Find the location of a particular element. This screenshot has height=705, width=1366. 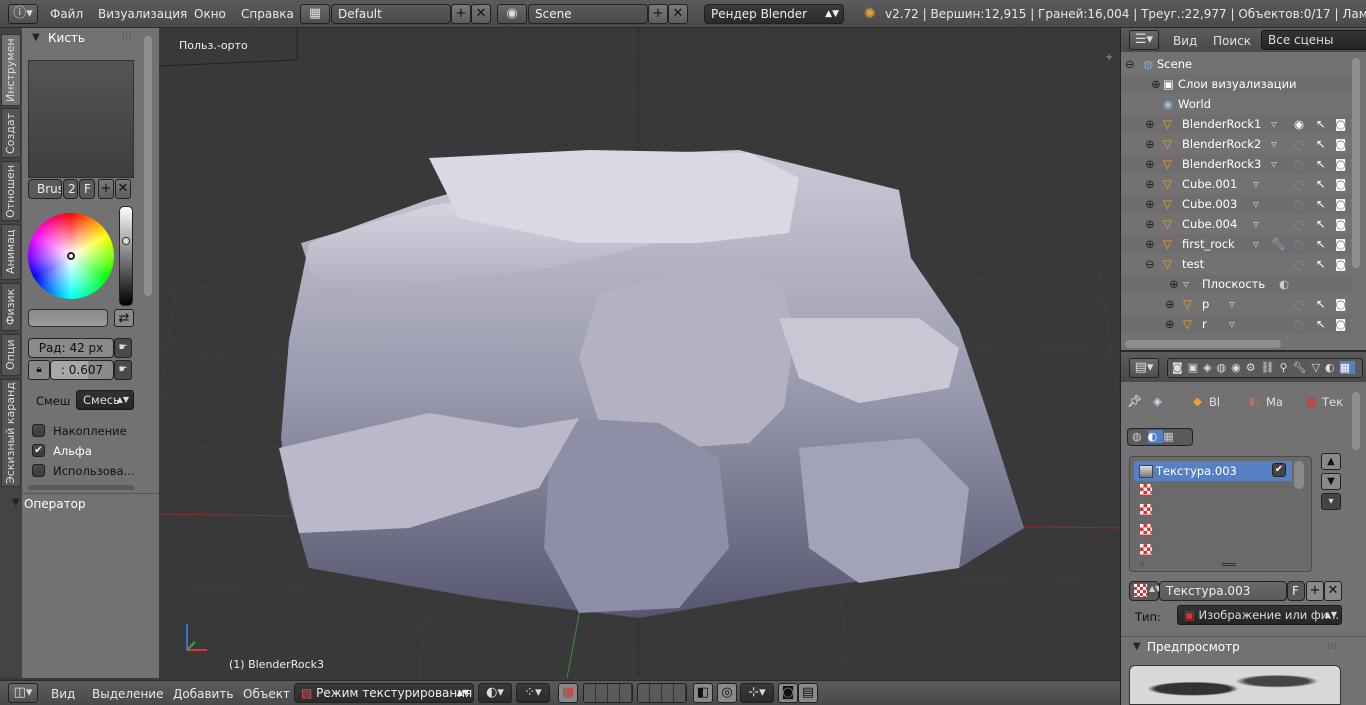

outliner-search-menu: Поиск is located at coordinates (1232, 41).